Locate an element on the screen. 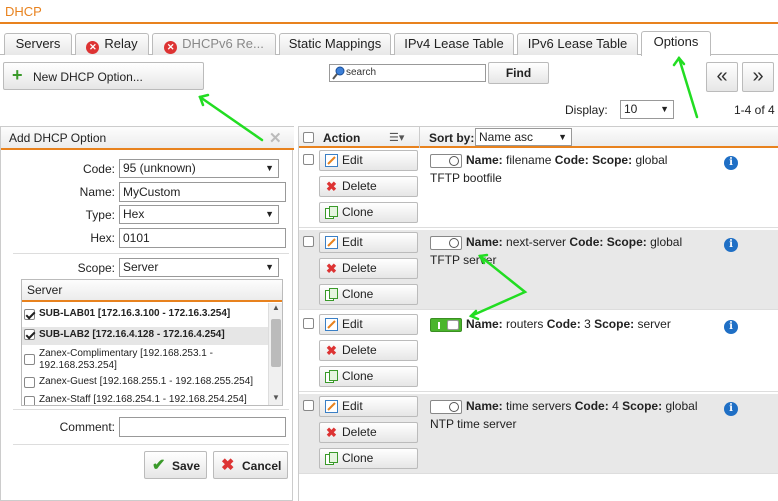 The width and height of the screenshot is (778, 501). option-name: next-server is located at coordinates (536, 242).